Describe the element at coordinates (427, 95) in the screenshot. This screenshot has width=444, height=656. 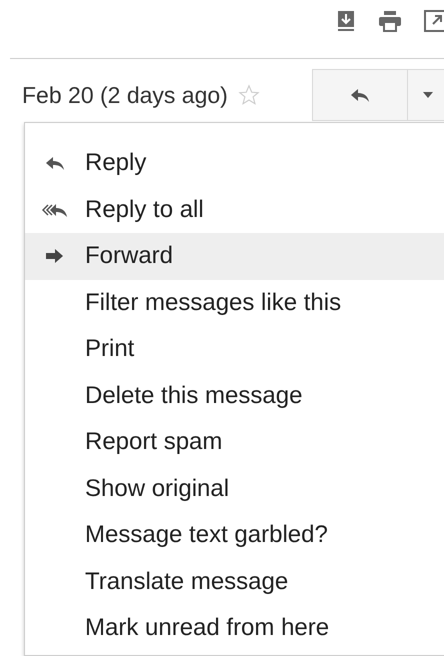
I see `caret-icon` at that location.